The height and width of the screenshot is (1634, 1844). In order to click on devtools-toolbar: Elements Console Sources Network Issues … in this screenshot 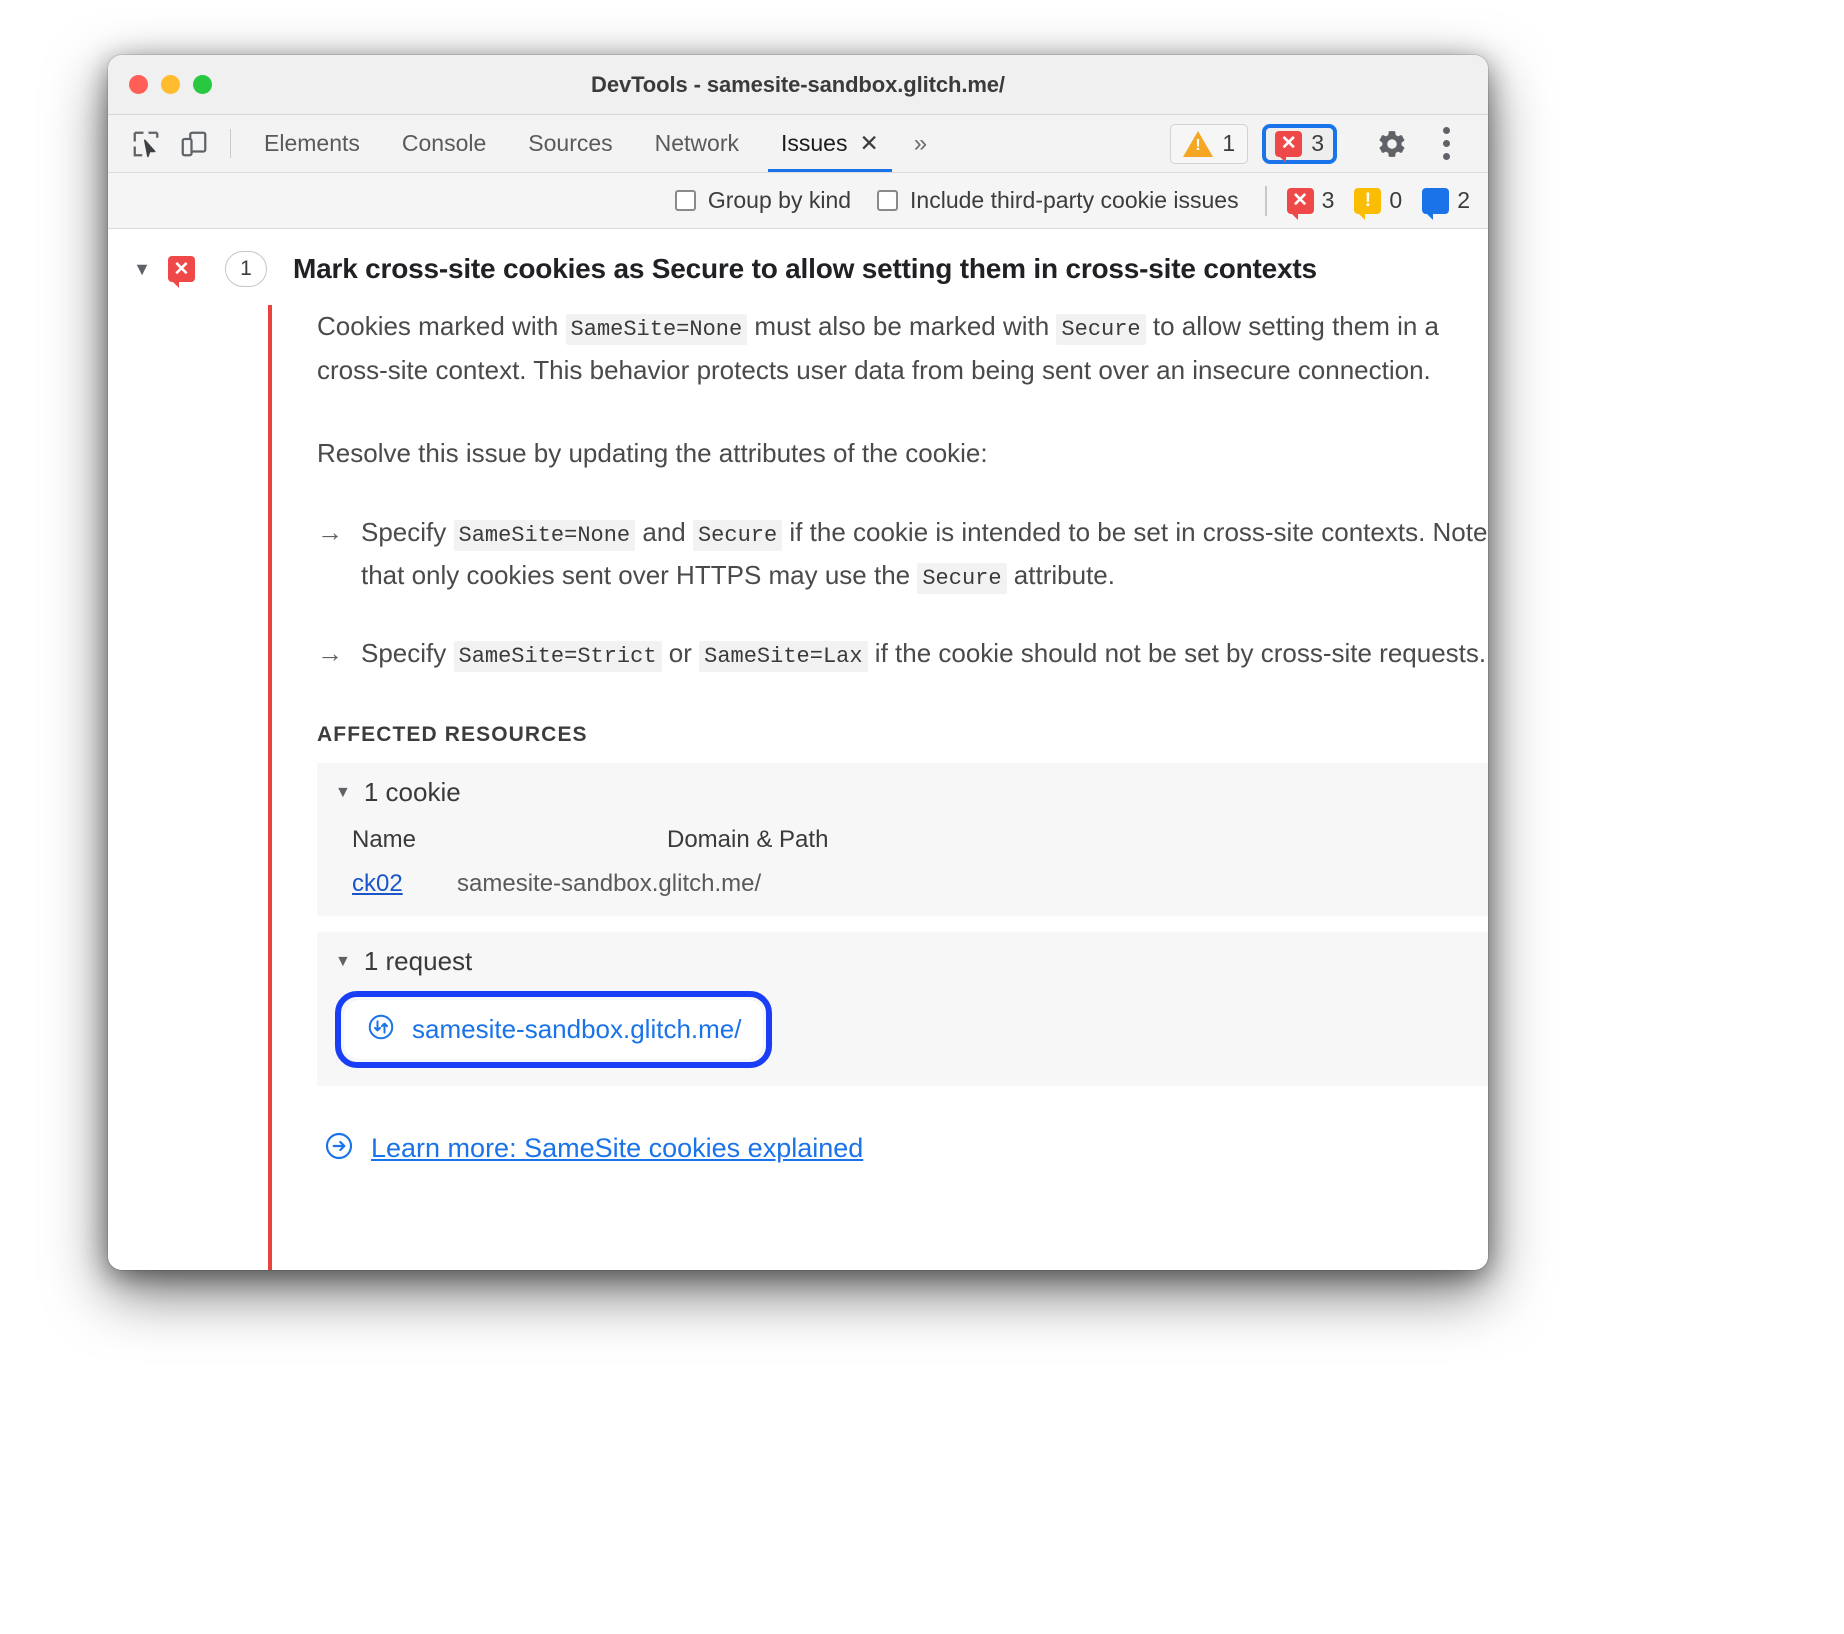, I will do `click(798, 144)`.